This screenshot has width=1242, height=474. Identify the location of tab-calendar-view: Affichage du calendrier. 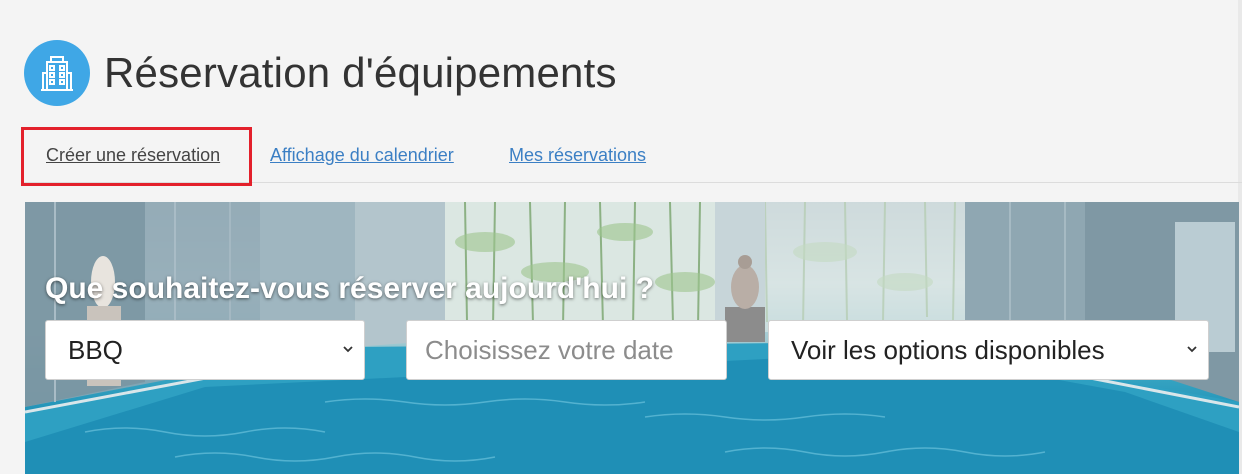
(362, 155).